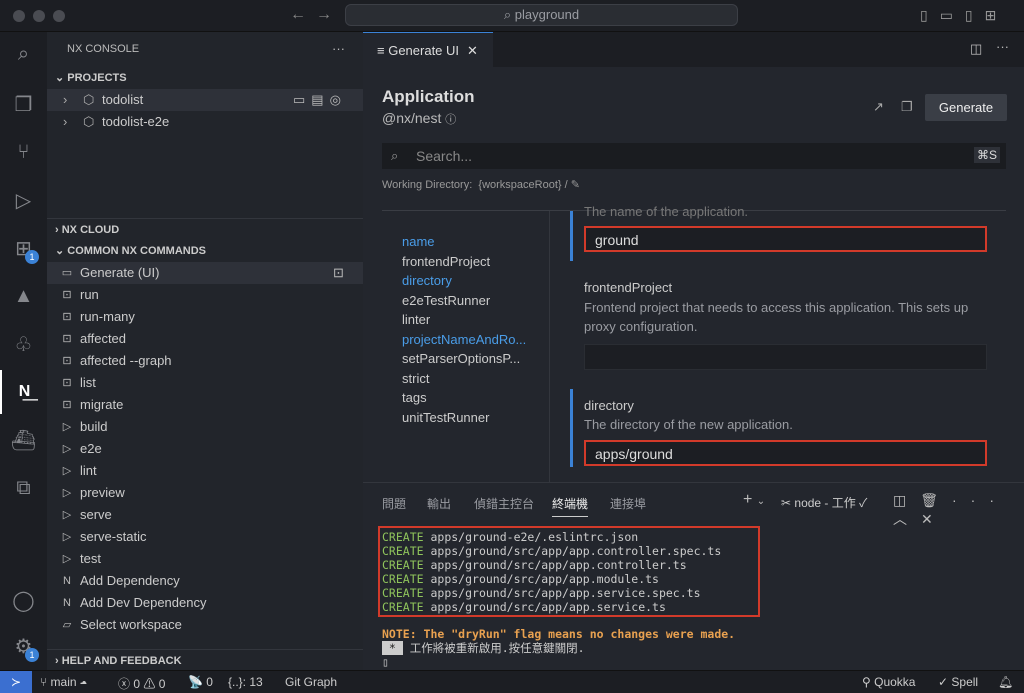 The height and width of the screenshot is (693, 1024). Describe the element at coordinates (445, 417) in the screenshot. I see `nav-item: unitTestRunner` at that location.